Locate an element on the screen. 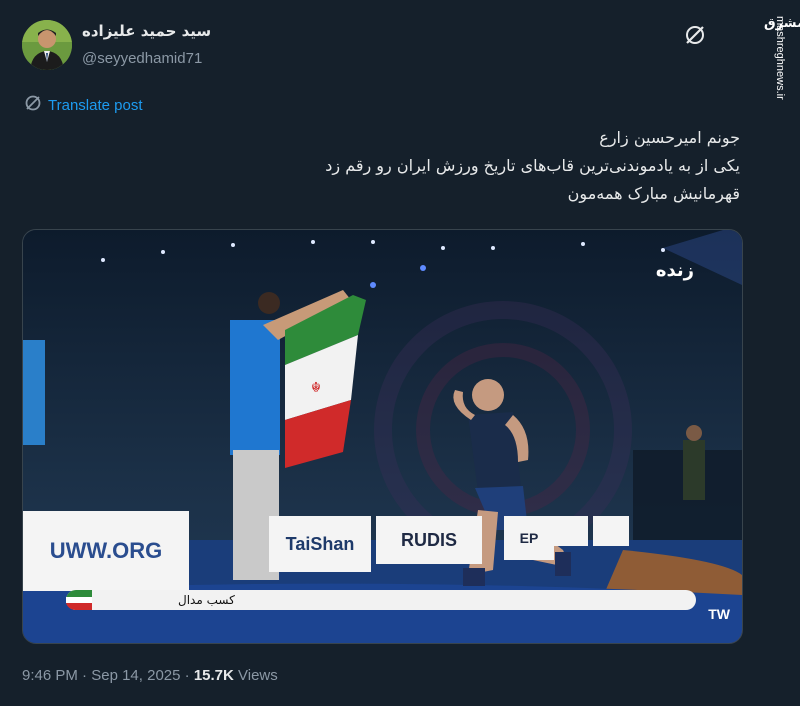 Image resolution: width=800 pixels, height=706 pixels. post-meta: 9:46 PM · Sep 14, 2025 · 15.7K Views is located at coordinates (150, 675).